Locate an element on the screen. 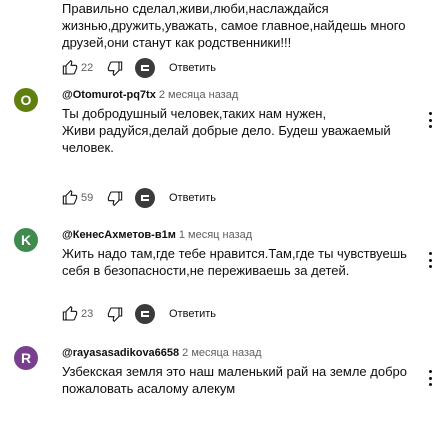 Image resolution: width=448 pixels, height=439 pixels. like-count: 22 is located at coordinates (87, 68).